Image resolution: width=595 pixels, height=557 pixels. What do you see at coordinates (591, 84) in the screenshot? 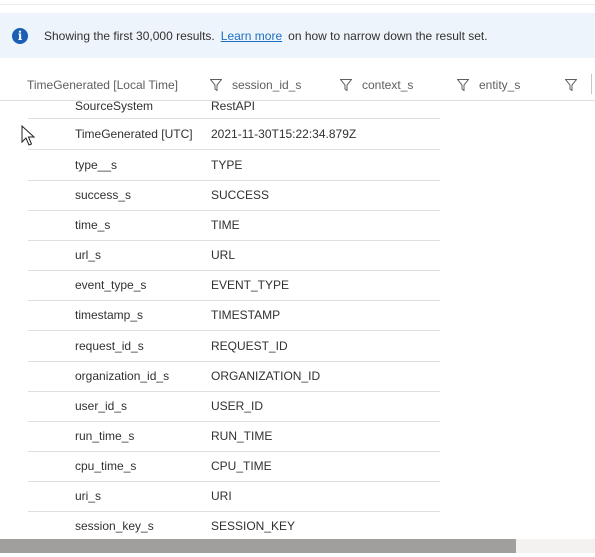
I see `column-divider` at bounding box center [591, 84].